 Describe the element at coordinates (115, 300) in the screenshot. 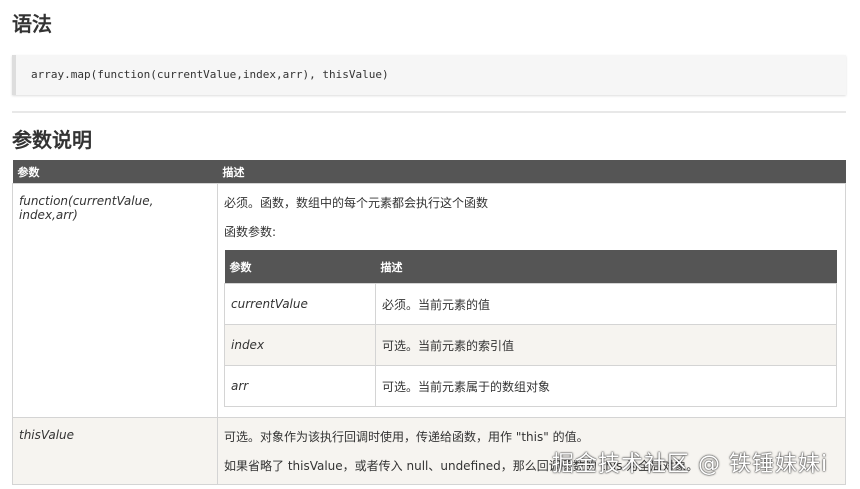

I see `param-cell: function(currentValue, index,arr)` at that location.